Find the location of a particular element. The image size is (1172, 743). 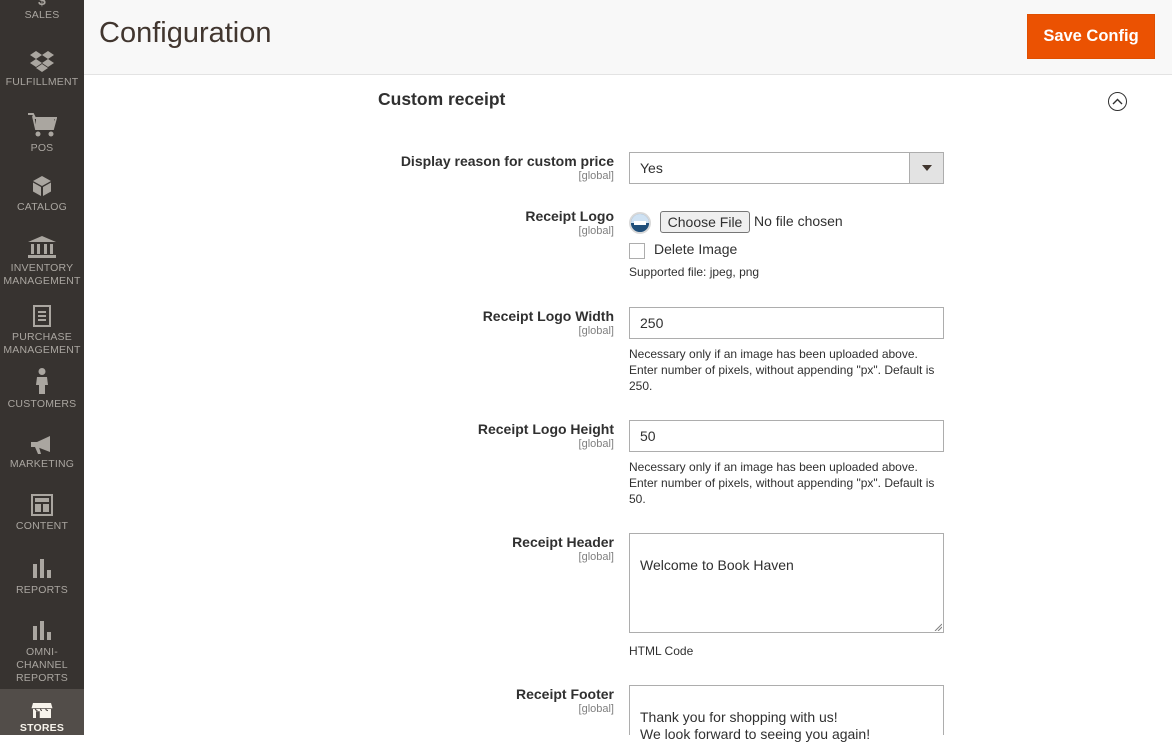

field-label: Receipt Logo Width is located at coordinates (548, 316).